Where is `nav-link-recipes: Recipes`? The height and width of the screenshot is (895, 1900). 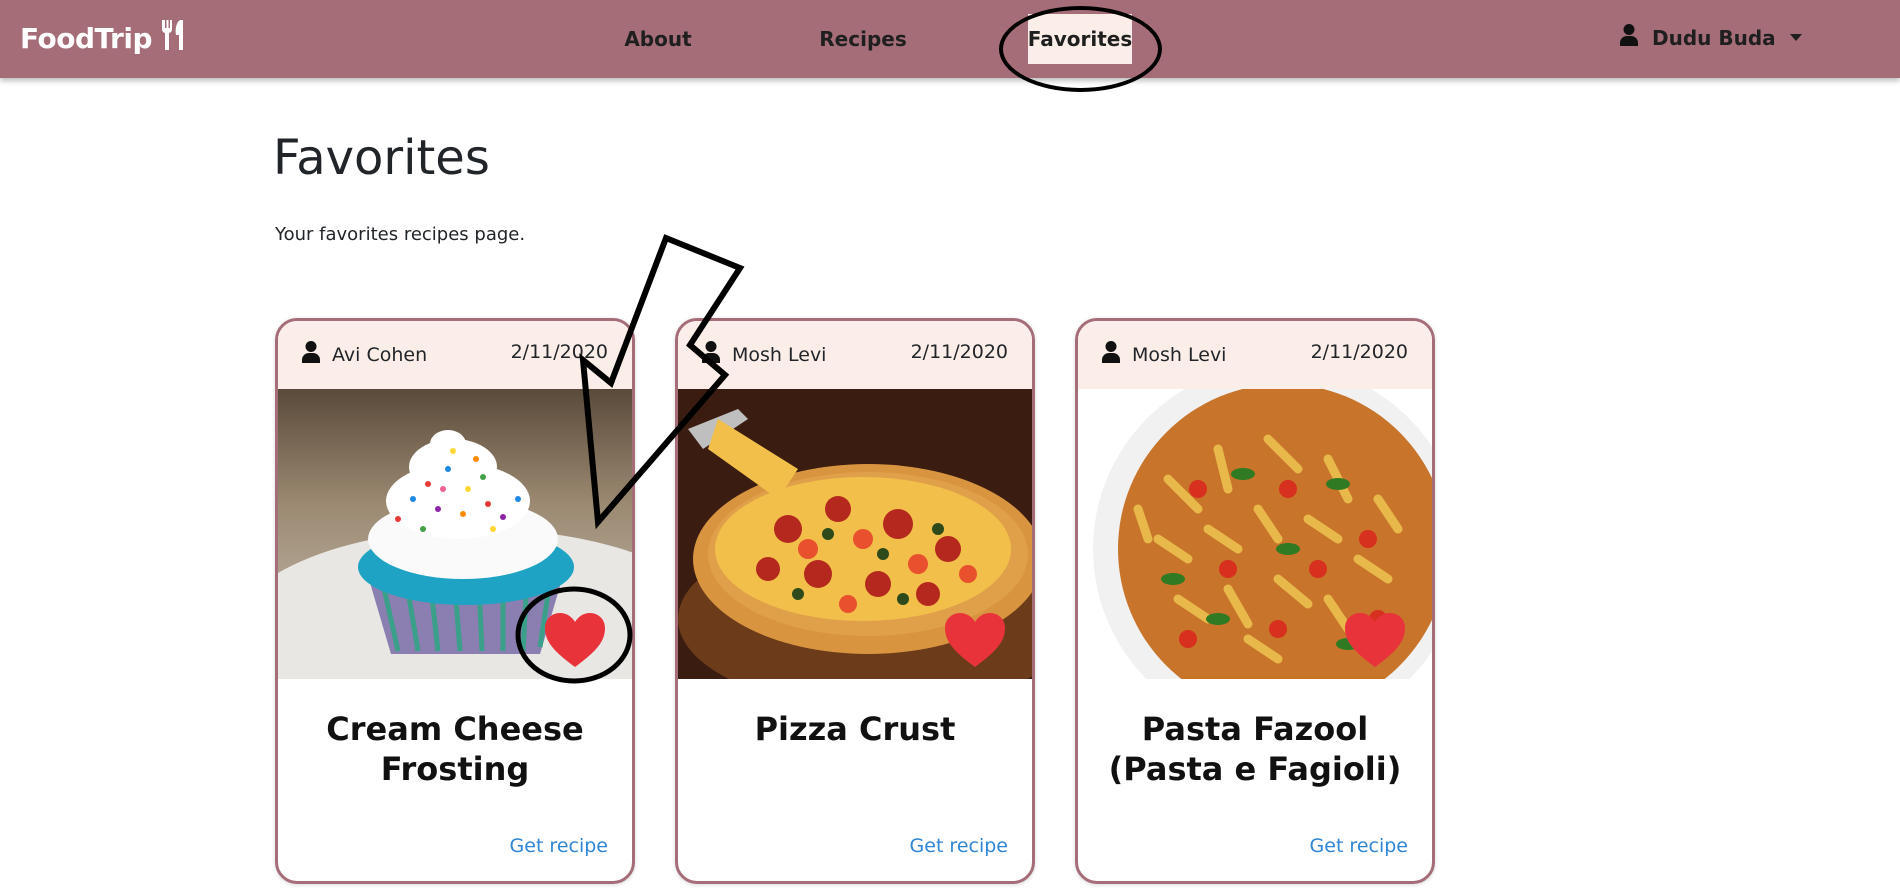 nav-link-recipes: Recipes is located at coordinates (863, 39).